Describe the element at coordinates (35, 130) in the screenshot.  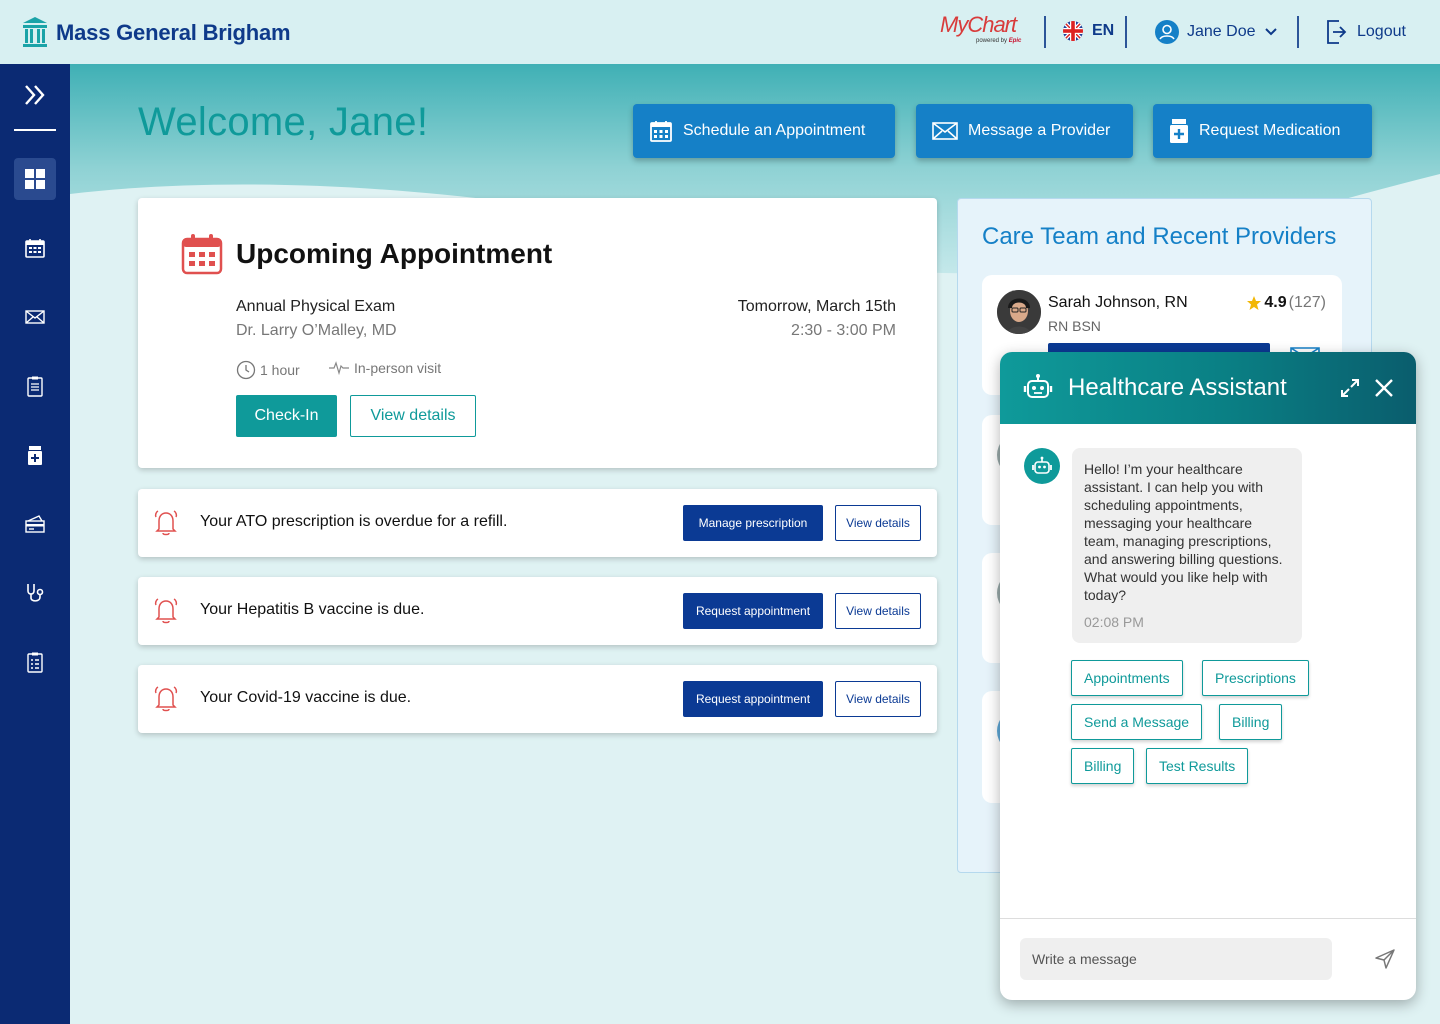
I see `sidebar-divider` at that location.